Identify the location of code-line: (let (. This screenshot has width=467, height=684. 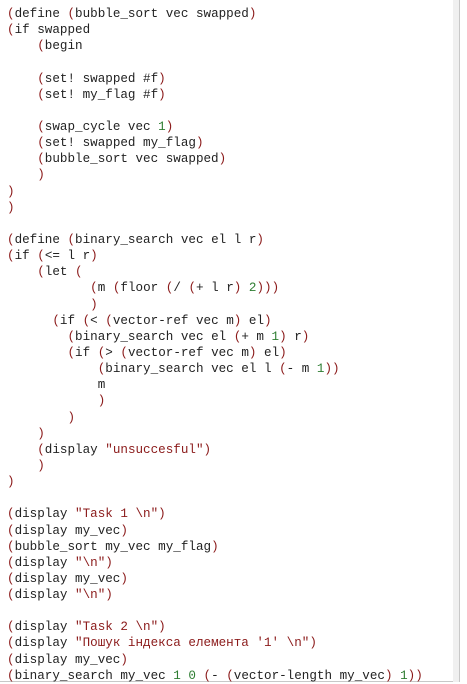
(233, 272).